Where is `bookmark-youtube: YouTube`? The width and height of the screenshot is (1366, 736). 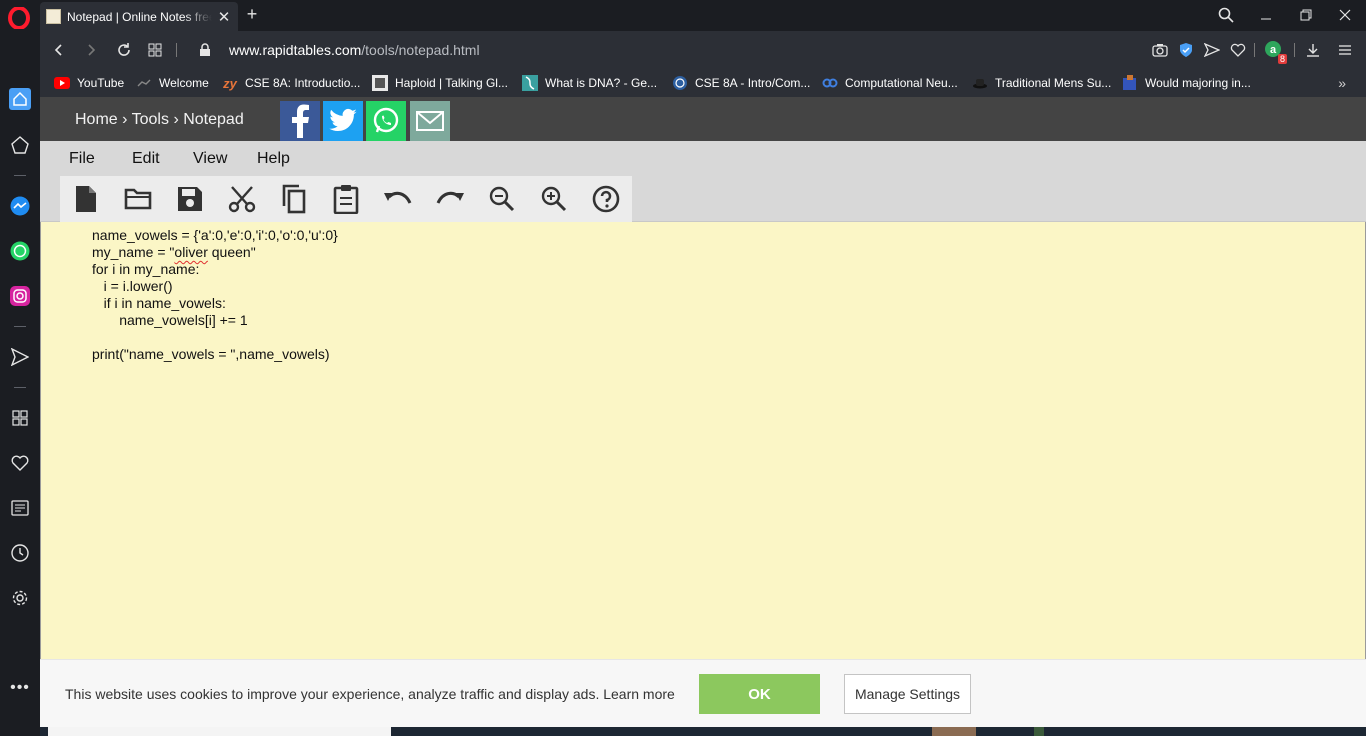
bookmark-youtube: YouTube is located at coordinates (89, 83).